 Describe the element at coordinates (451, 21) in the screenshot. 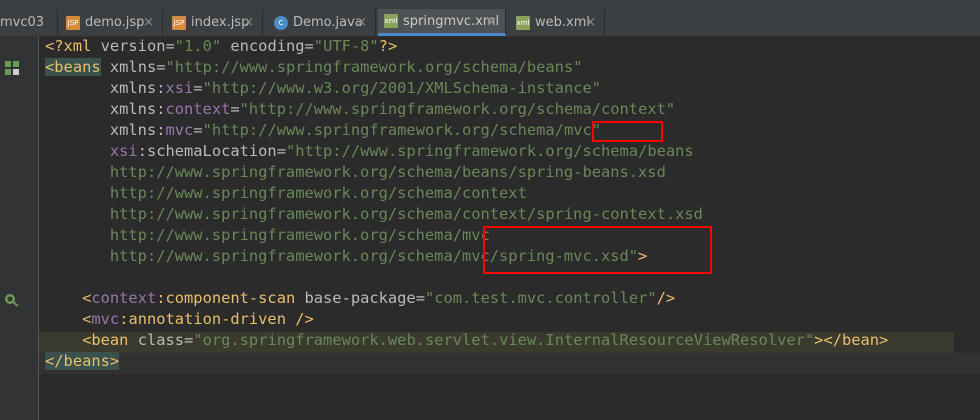

I see `tab-label: springmvc.xml` at that location.